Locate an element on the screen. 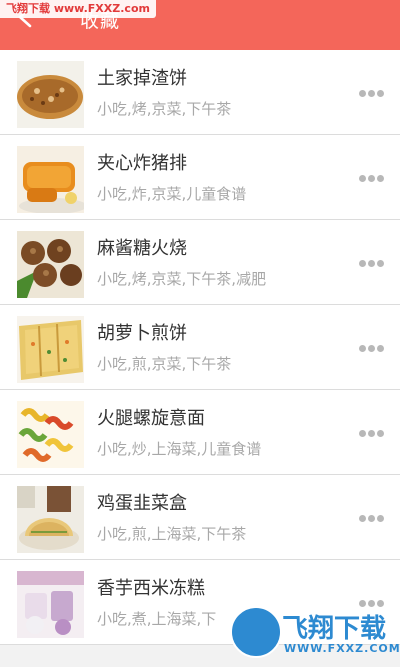 Image resolution: width=400 pixels, height=667 pixels. recipe-tags: 小吃,炒,上海菜,儿童食谱 is located at coordinates (179, 449).